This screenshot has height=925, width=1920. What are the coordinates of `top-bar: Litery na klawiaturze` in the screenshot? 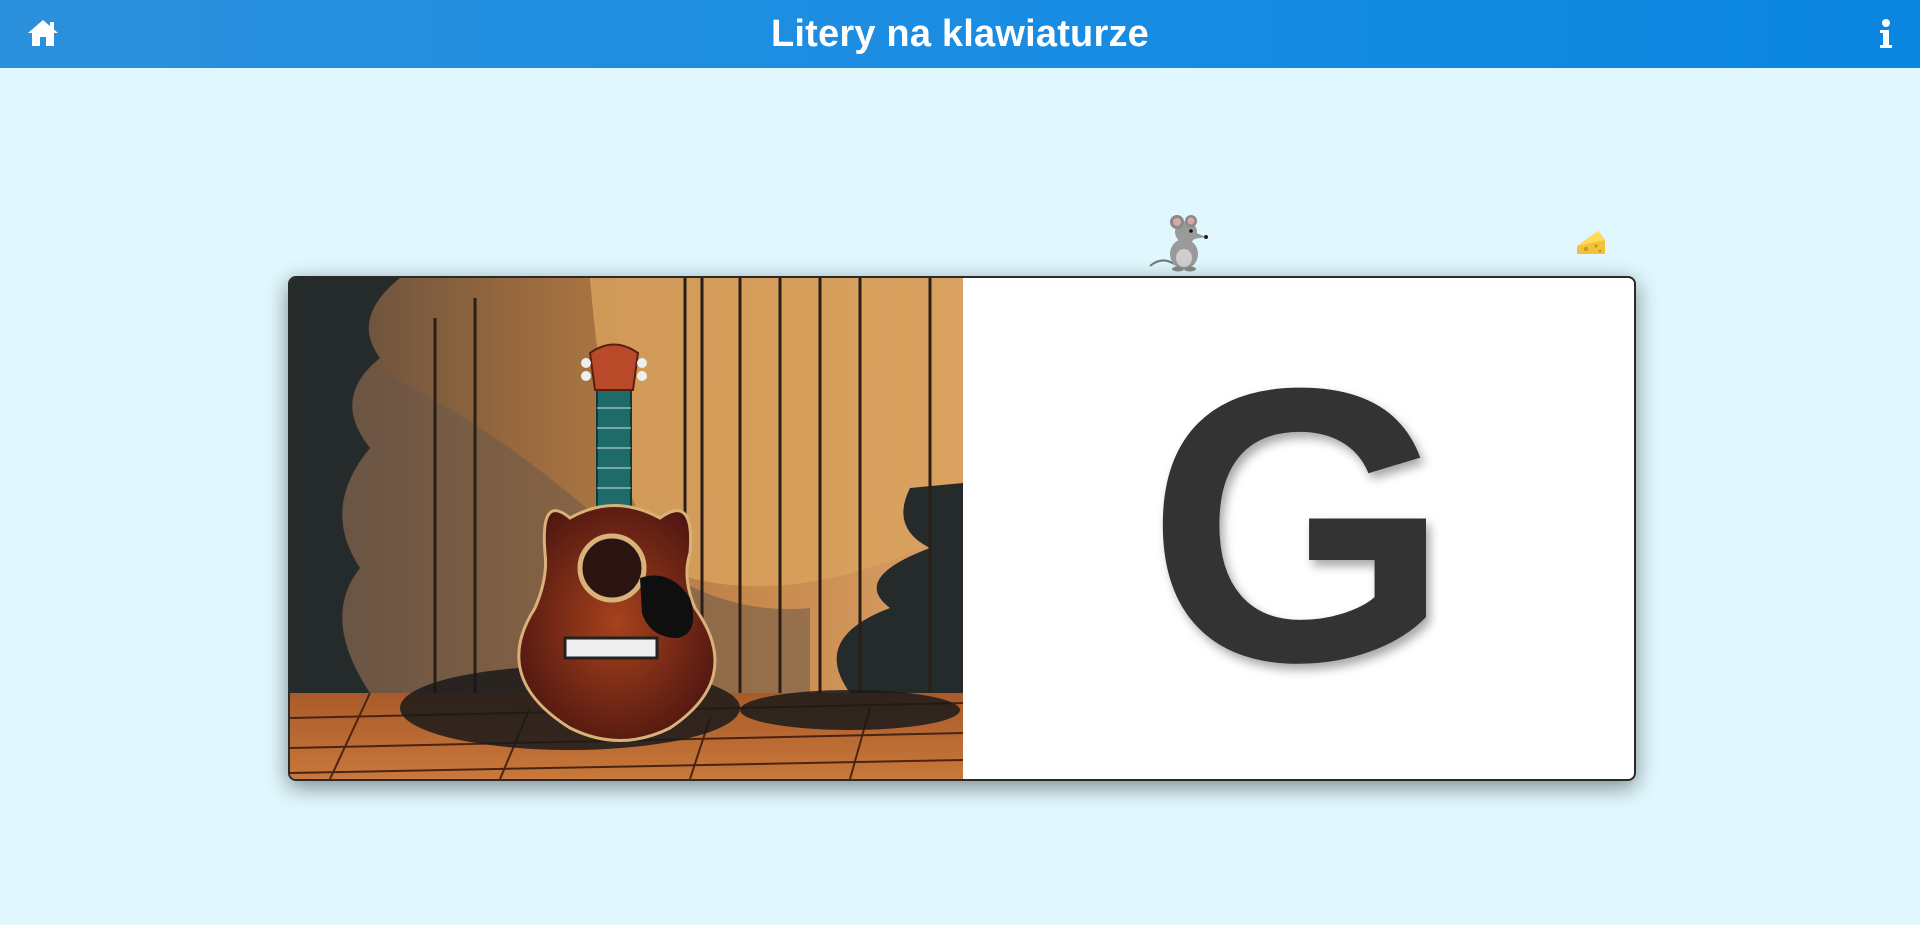 It's located at (960, 34).